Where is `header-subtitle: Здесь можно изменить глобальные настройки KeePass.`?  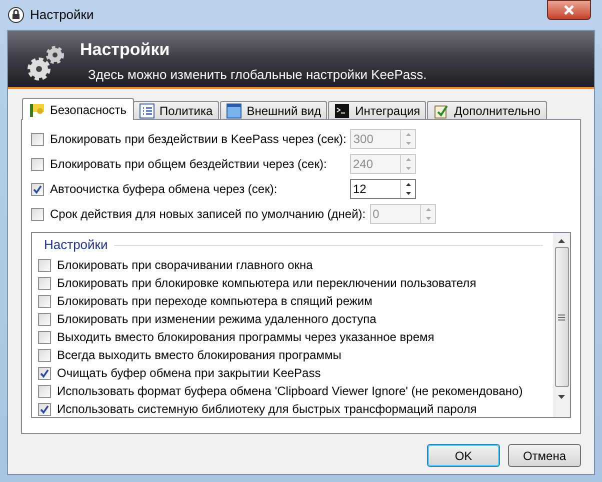
header-subtitle: Здесь можно изменить глобальные настройки KeePass. is located at coordinates (257, 75).